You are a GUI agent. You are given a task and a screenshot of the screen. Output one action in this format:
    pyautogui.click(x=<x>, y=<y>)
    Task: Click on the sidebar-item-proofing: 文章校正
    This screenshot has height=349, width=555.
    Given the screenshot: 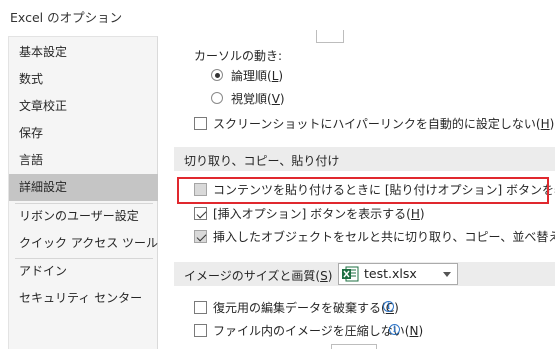 What is the action you would take?
    pyautogui.click(x=83, y=106)
    